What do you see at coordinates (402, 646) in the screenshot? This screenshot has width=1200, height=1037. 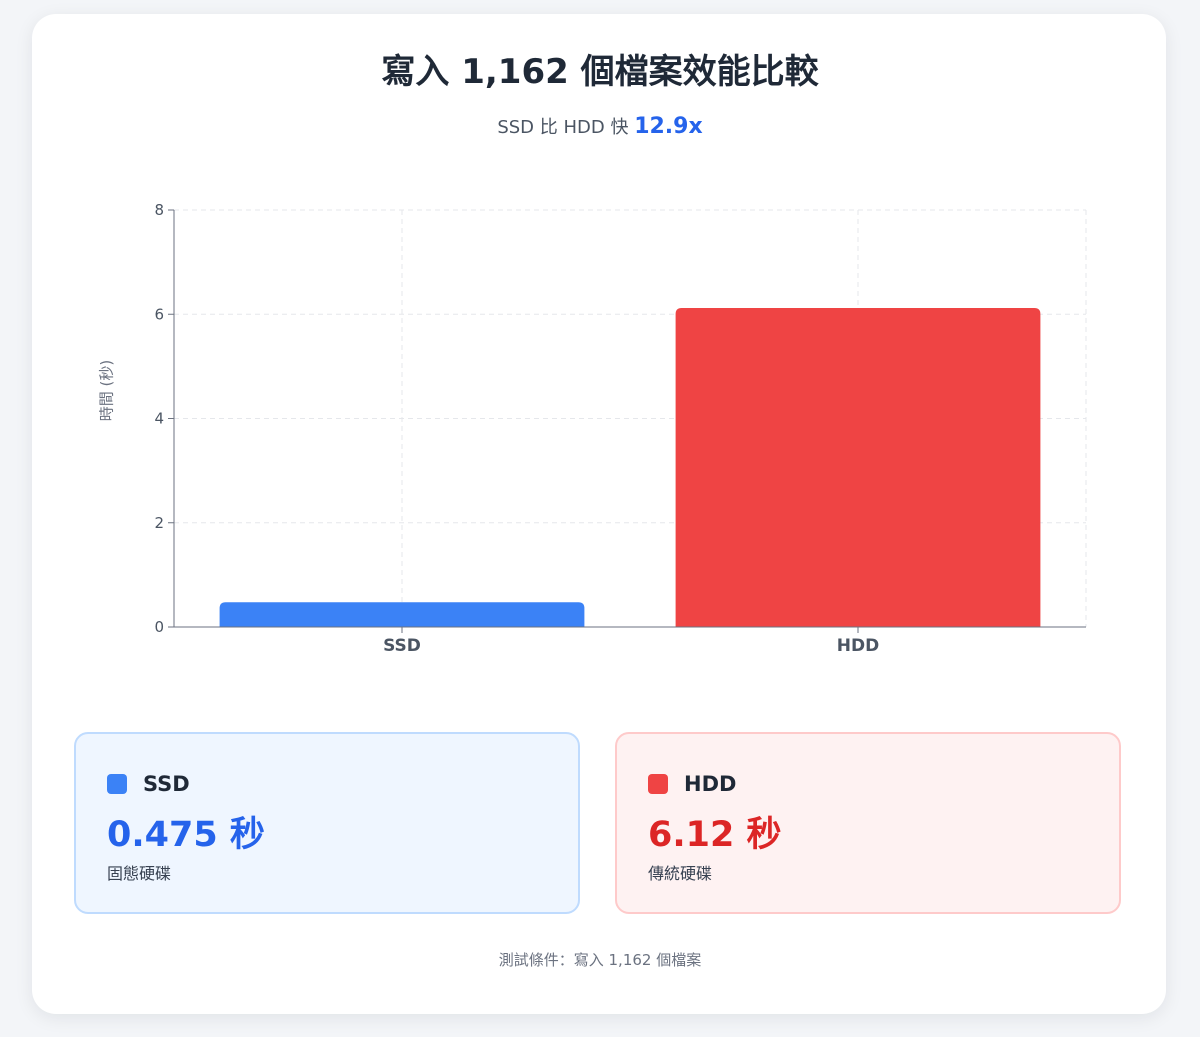 I see `x-tick-label: SSD` at bounding box center [402, 646].